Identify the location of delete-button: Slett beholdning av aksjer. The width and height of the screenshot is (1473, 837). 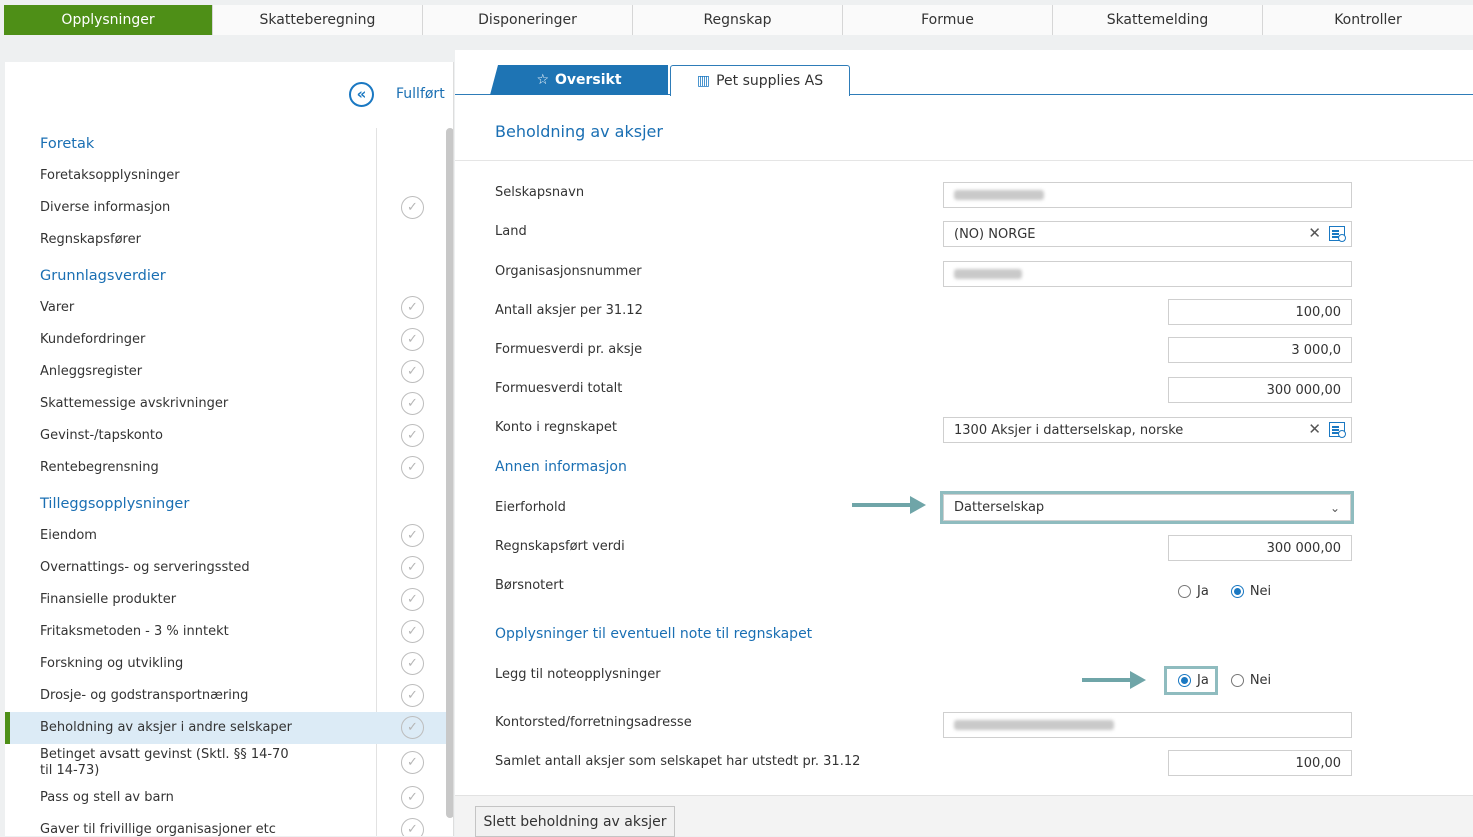
(575, 821).